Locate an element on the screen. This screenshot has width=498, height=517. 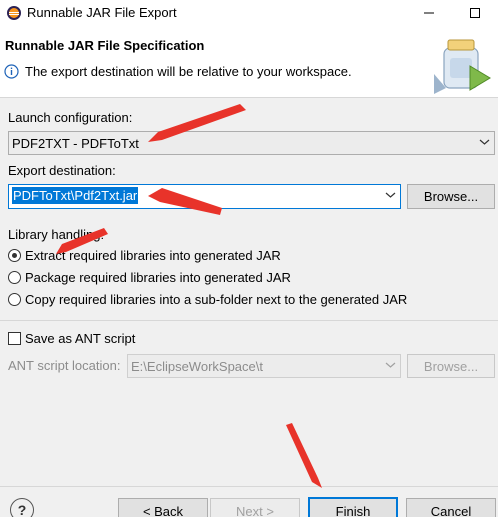
jar-export-icon is located at coordinates (462, 66).